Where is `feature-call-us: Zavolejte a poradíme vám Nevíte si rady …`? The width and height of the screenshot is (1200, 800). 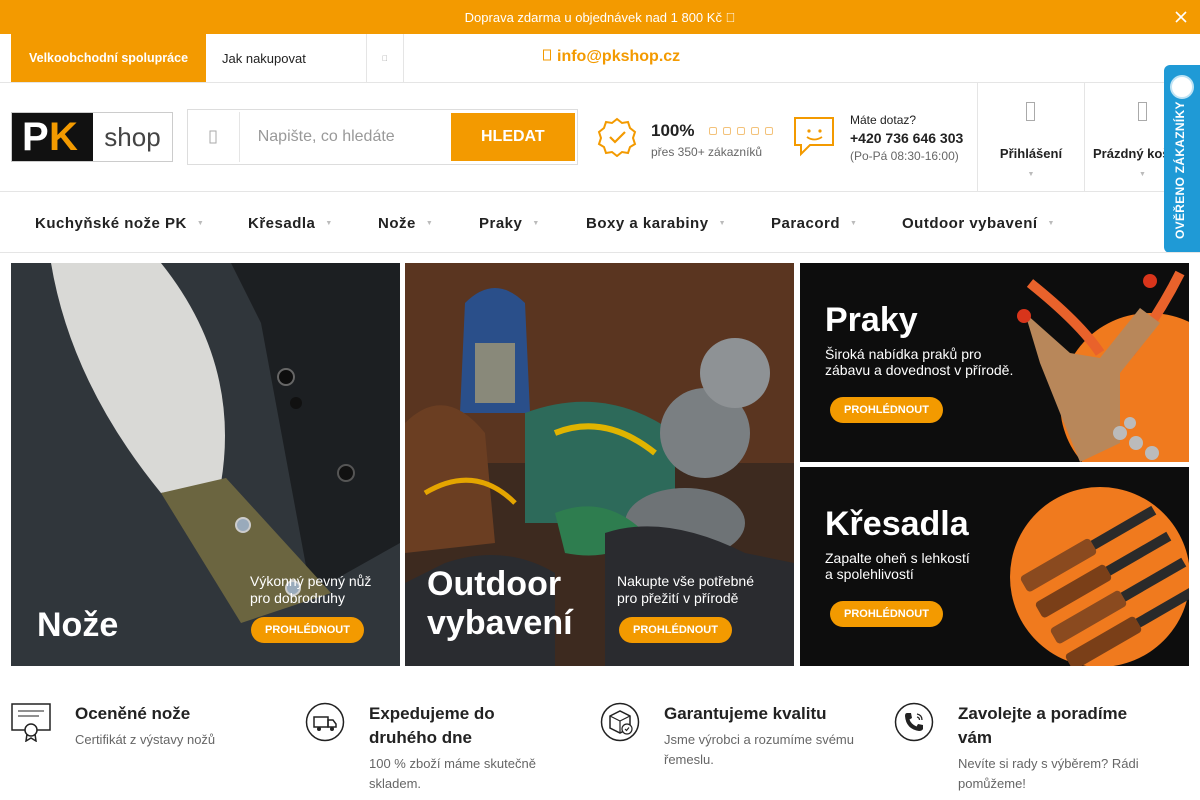 feature-call-us: Zavolejte a poradíme vám Nevíte si rady … is located at coordinates (1024, 748).